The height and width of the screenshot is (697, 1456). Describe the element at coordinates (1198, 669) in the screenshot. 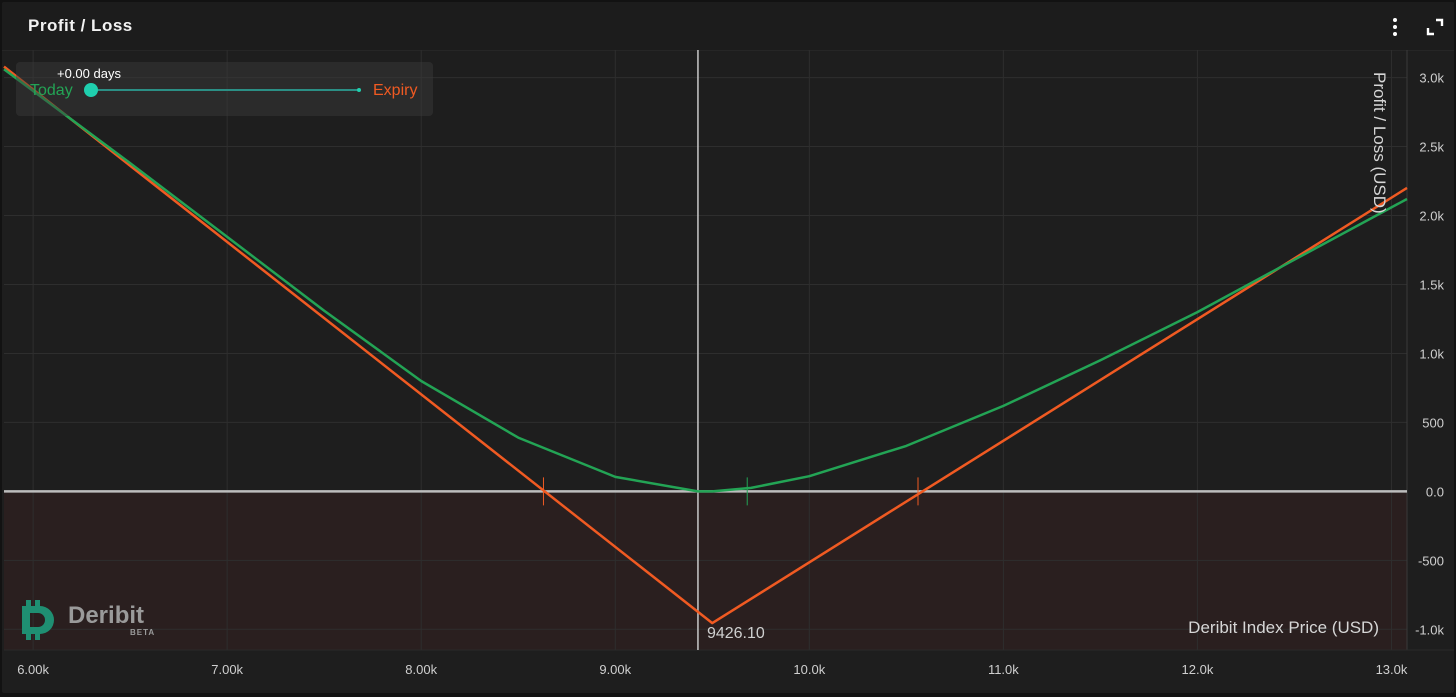

I see `x-tick-label: 12.0k` at that location.